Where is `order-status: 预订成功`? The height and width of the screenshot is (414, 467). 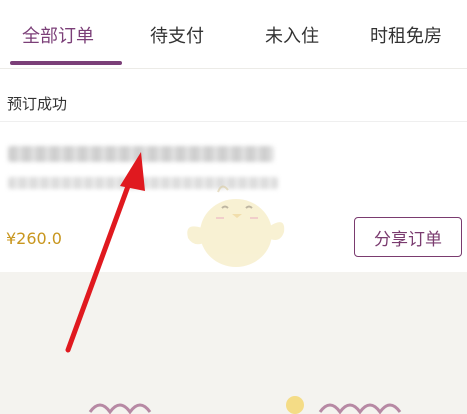 order-status: 预订成功 is located at coordinates (37, 104).